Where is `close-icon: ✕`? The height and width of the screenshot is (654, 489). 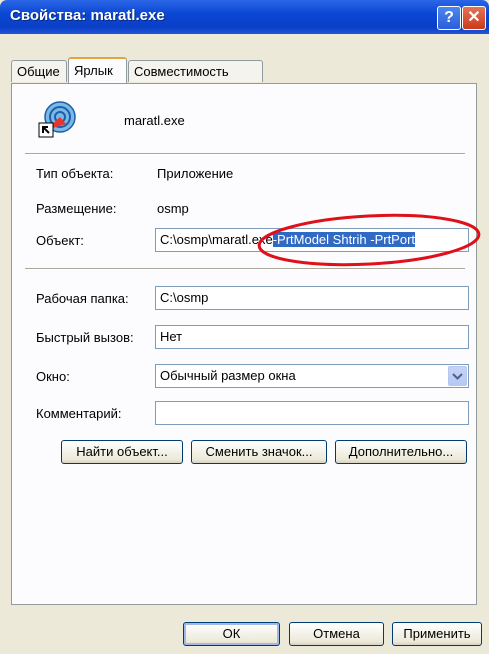
close-icon: ✕ is located at coordinates (474, 17).